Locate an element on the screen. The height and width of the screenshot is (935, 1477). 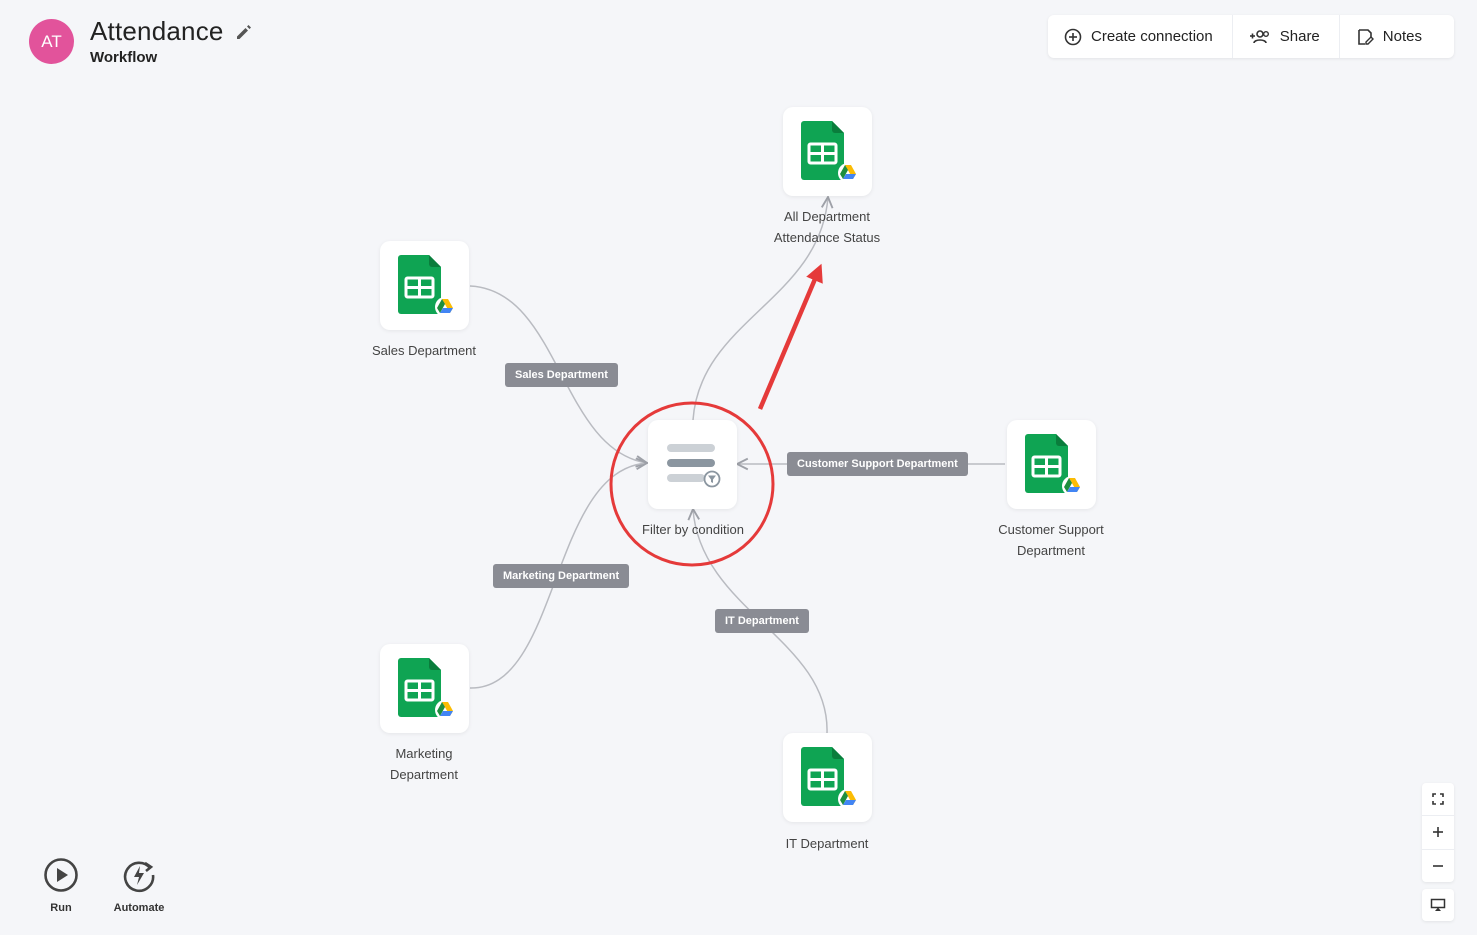
zoom-in-button is located at coordinates (1438, 833).